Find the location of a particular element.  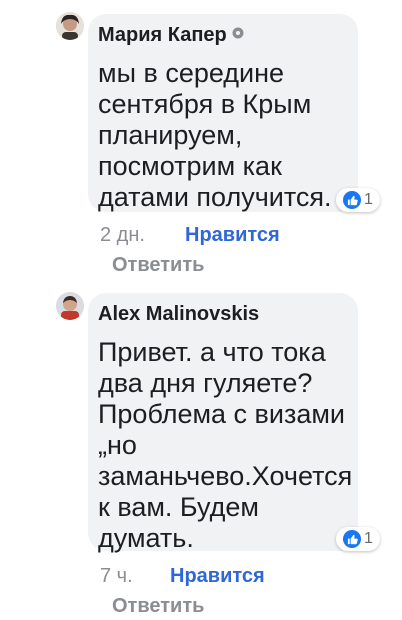

author-name: Alex Malinovskis is located at coordinates (178, 314).